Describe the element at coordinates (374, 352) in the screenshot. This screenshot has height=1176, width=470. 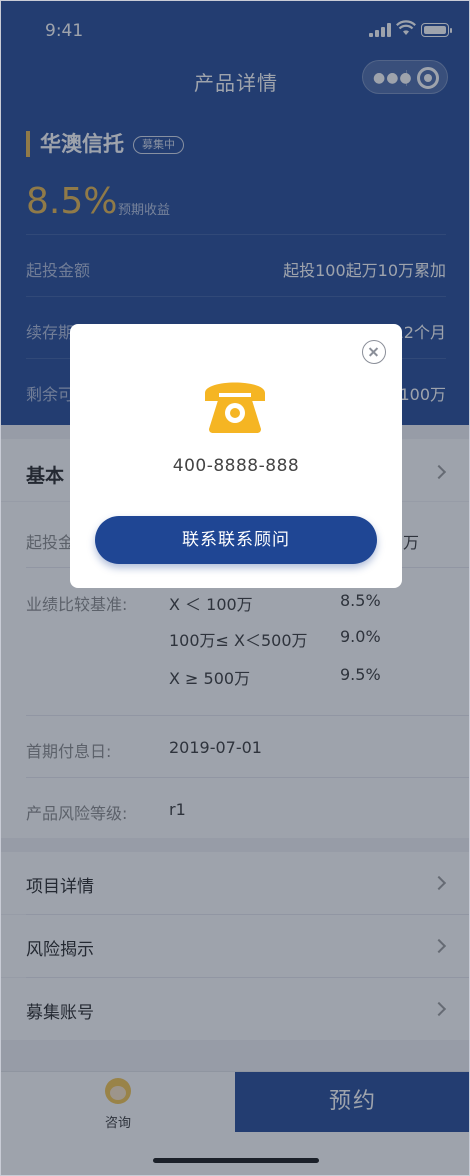
I see `close-icon` at that location.